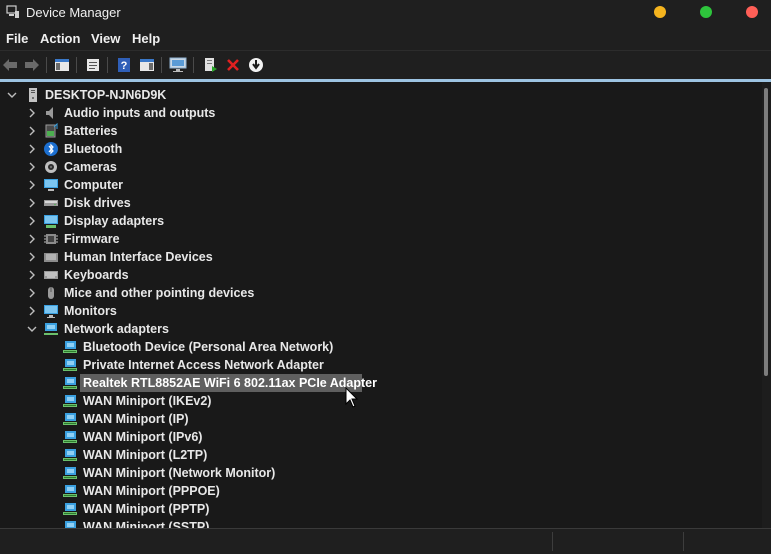  What do you see at coordinates (381, 491) in the screenshot?
I see `tree-device-item: WAN Miniport (PPPOE)` at bounding box center [381, 491].